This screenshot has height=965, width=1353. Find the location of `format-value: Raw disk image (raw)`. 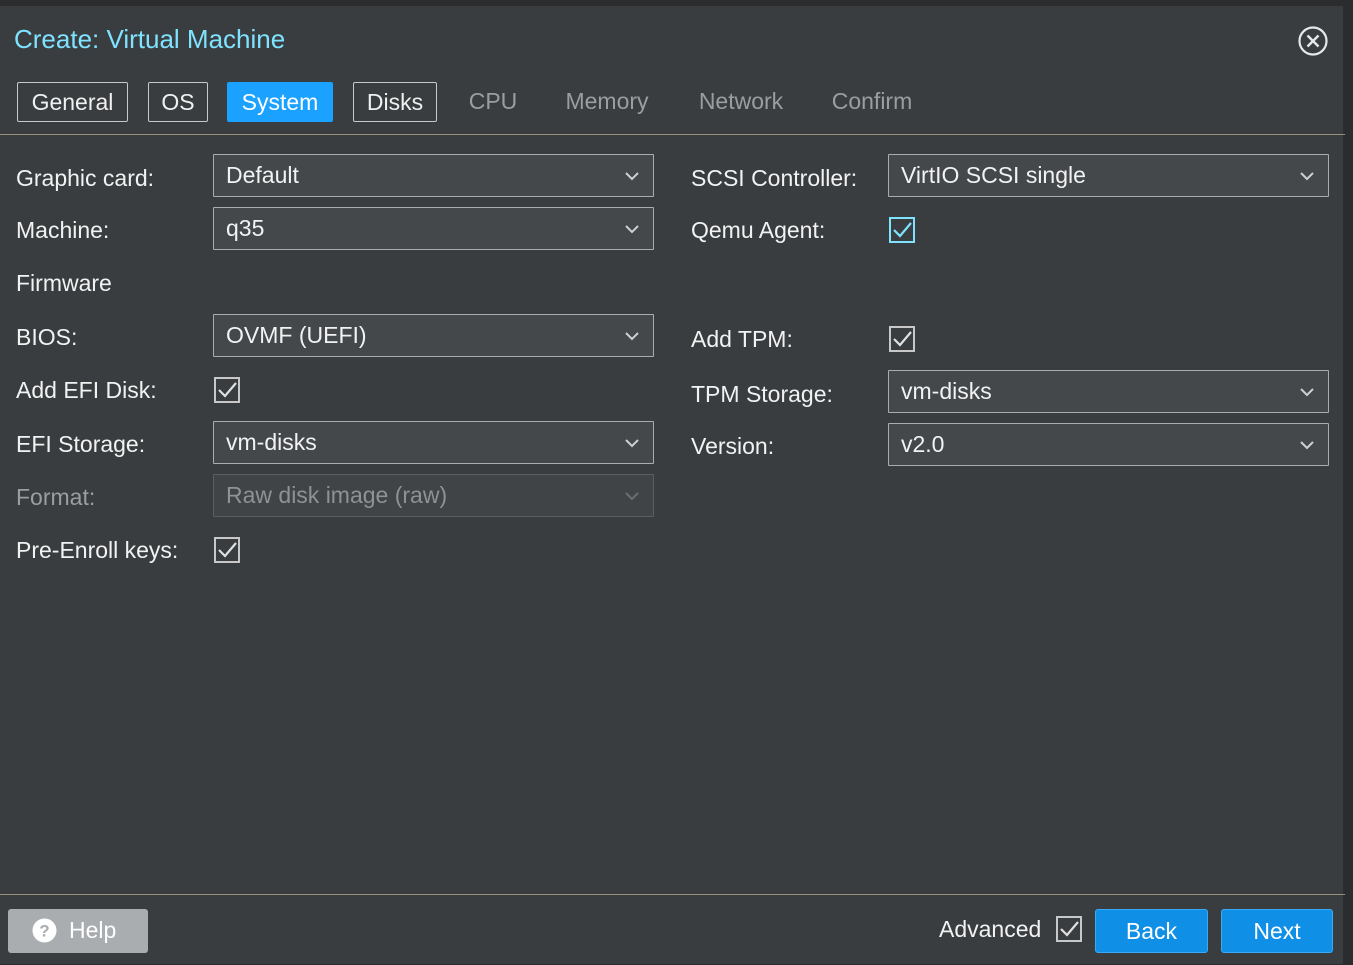

format-value: Raw disk image (raw) is located at coordinates (337, 495).